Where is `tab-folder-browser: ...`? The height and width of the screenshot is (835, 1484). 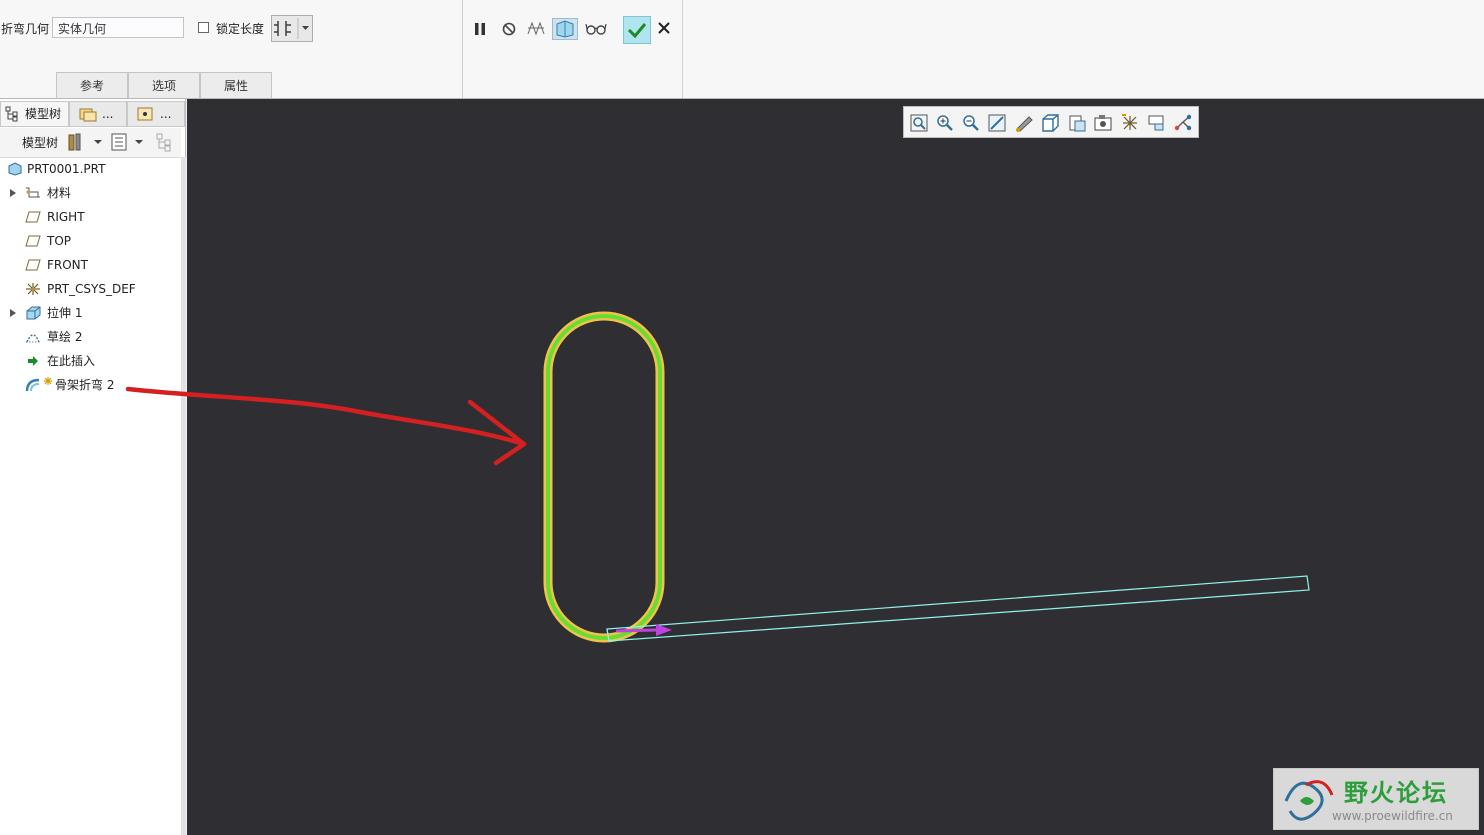
tab-folder-browser: ... is located at coordinates (98, 114).